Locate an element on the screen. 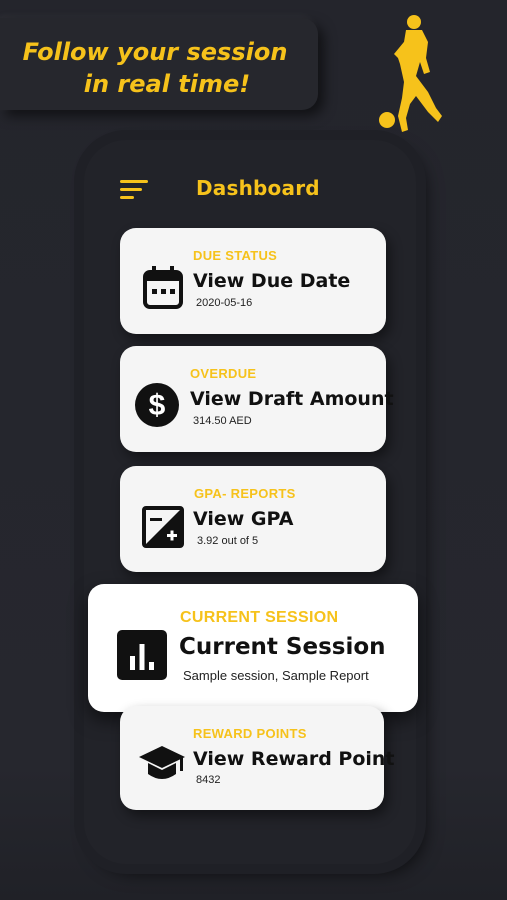 This screenshot has width=507, height=900. calendar-icon is located at coordinates (163, 287).